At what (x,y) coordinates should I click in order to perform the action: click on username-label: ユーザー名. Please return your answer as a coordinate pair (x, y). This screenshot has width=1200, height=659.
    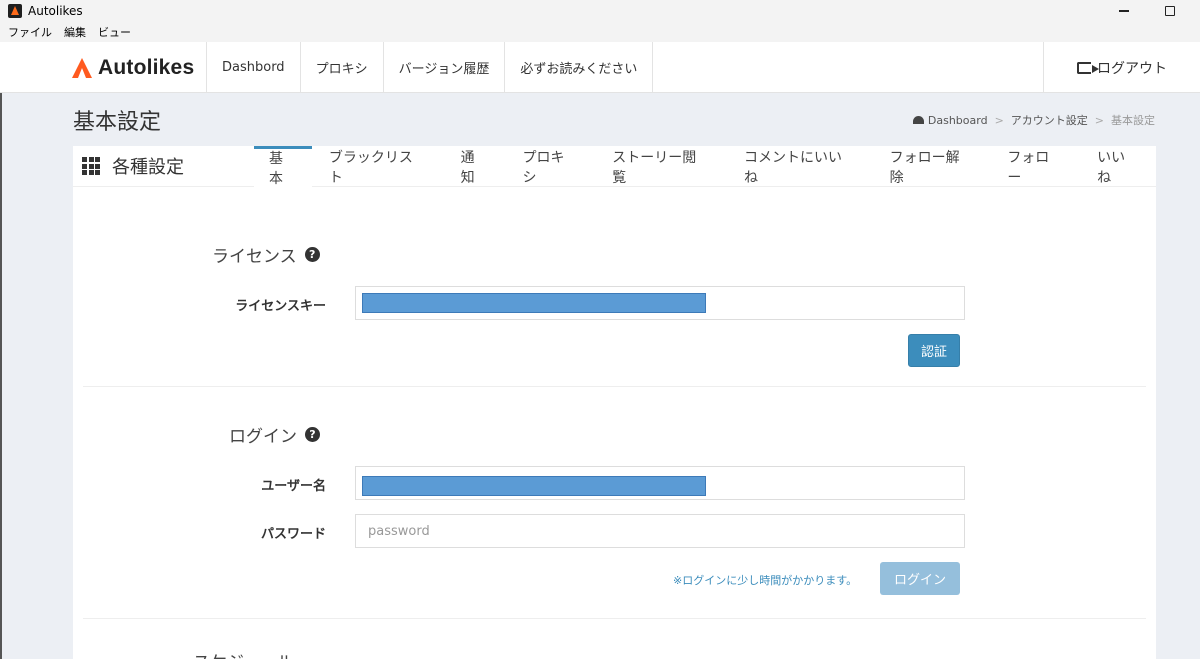
    Looking at the image, I should click on (293, 486).